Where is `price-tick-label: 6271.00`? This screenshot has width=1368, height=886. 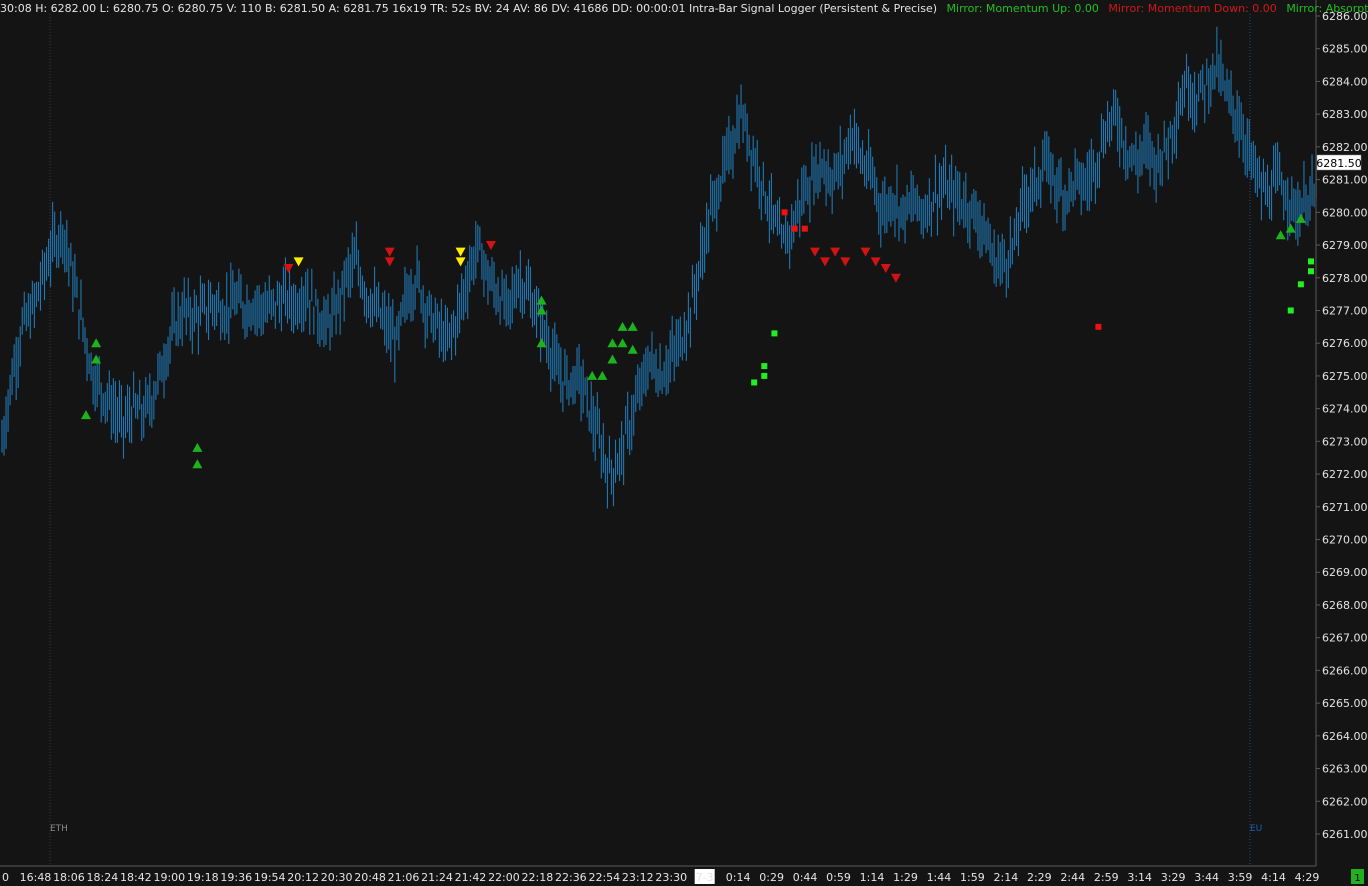
price-tick-label: 6271.00 is located at coordinates (1345, 507).